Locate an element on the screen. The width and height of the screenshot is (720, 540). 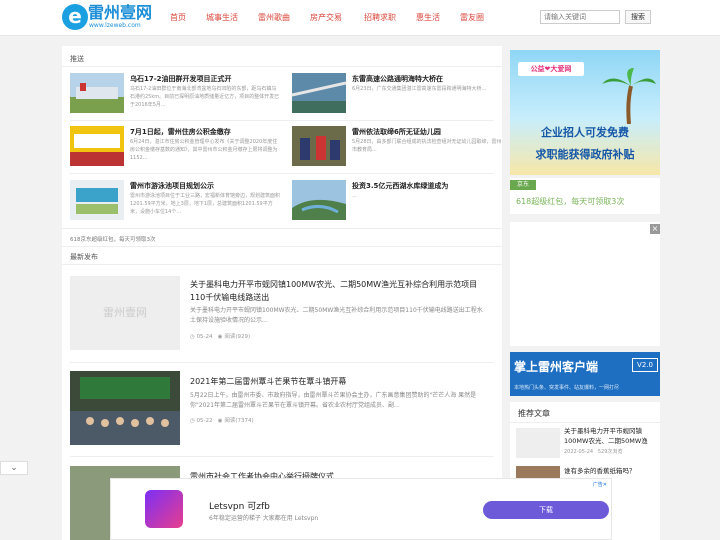
placeholder-watermark: 雷州壹网 is located at coordinates (125, 312).